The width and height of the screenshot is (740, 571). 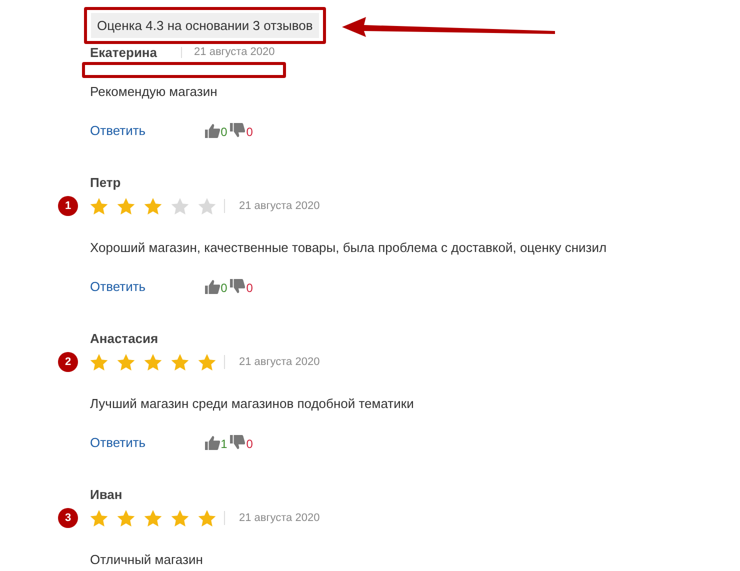 What do you see at coordinates (124, 52) in the screenshot?
I see `reviewer-name: Екатерина` at bounding box center [124, 52].